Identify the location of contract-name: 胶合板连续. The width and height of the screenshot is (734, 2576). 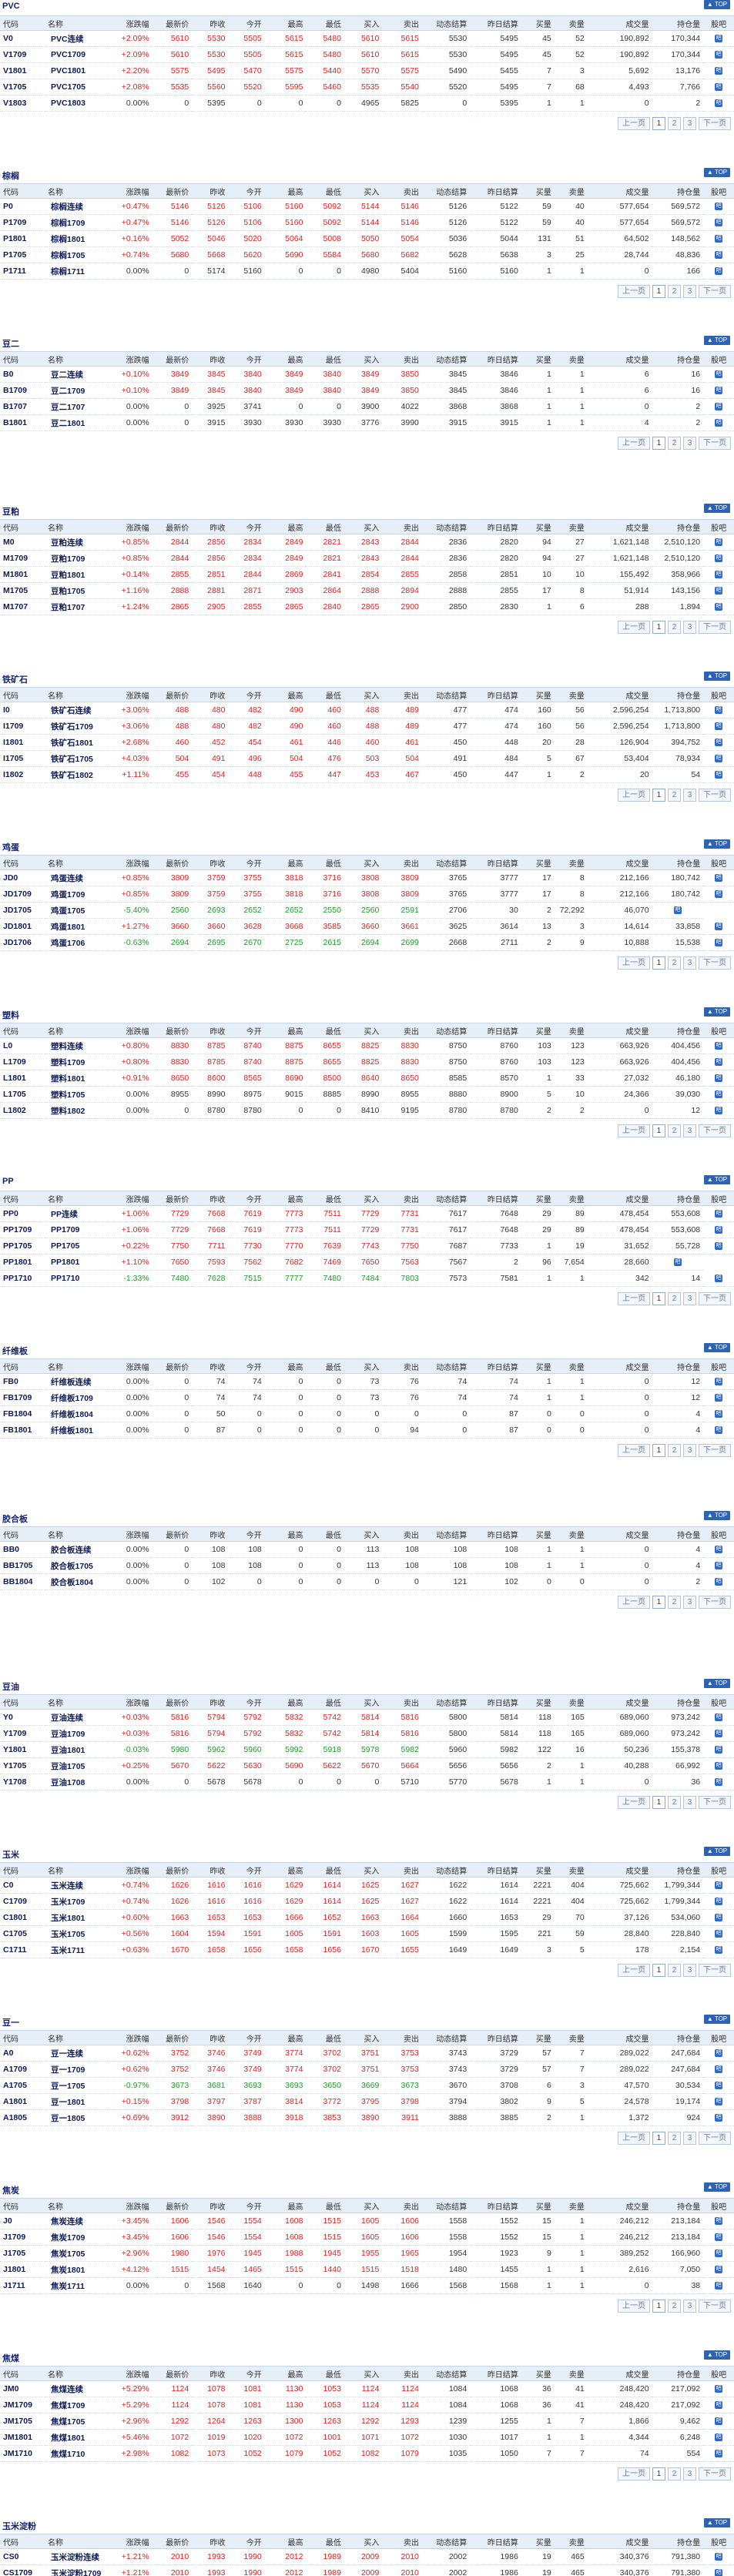
(74, 1549).